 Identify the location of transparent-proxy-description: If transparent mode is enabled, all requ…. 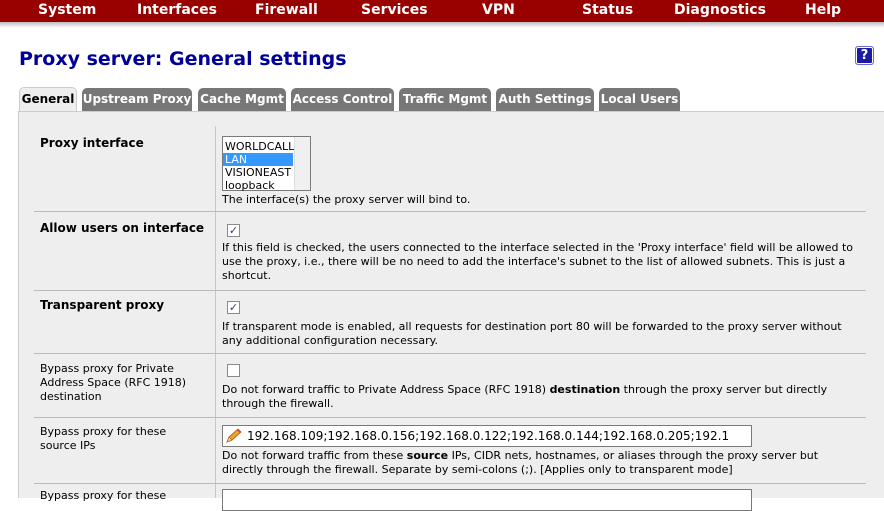
(532, 333).